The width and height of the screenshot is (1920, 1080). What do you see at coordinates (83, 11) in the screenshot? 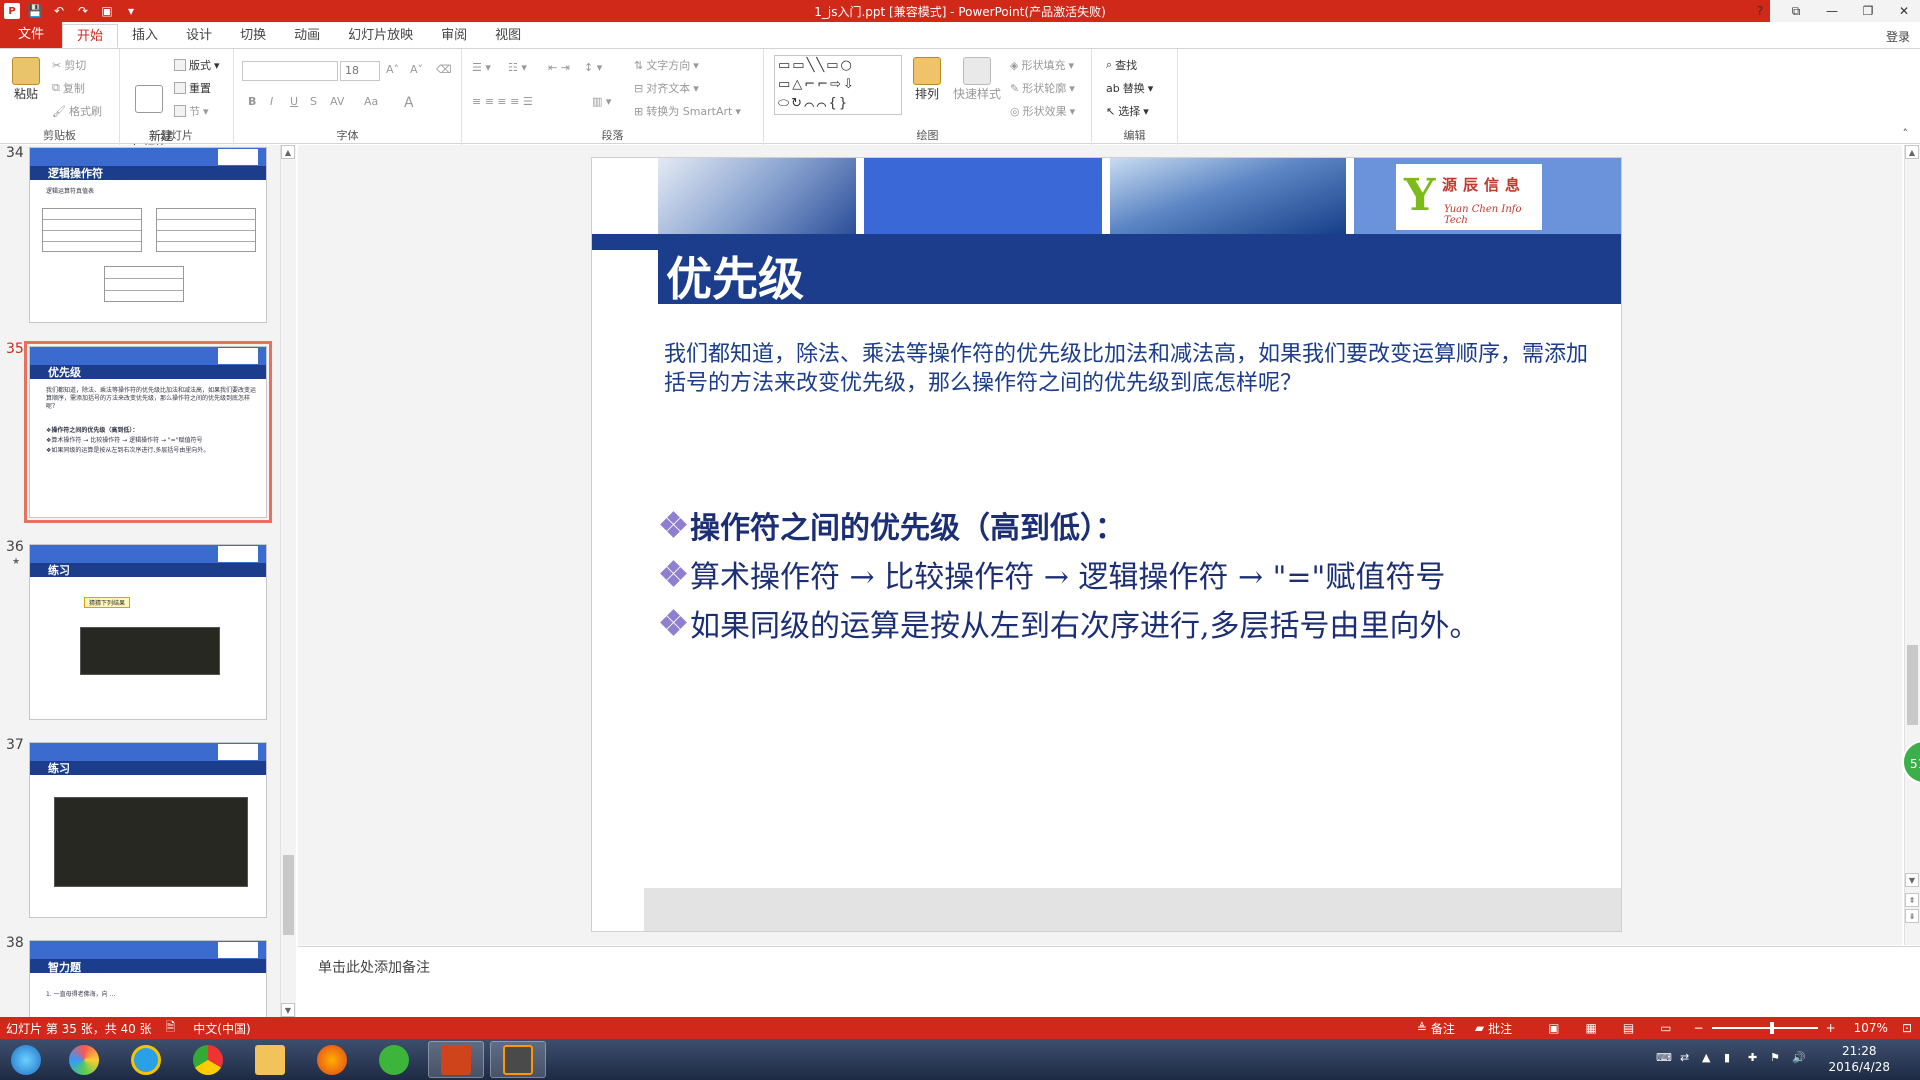
I see `redo-icon: ↷` at bounding box center [83, 11].